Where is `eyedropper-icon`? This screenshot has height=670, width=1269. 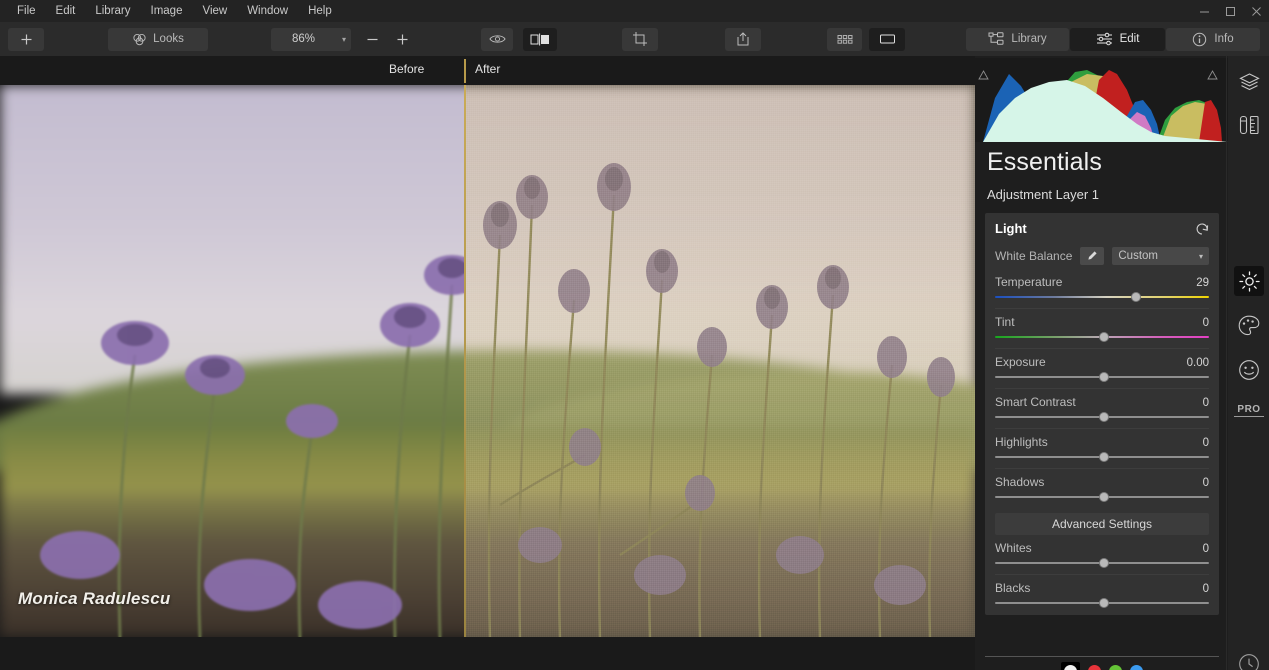 eyedropper-icon is located at coordinates (1092, 256).